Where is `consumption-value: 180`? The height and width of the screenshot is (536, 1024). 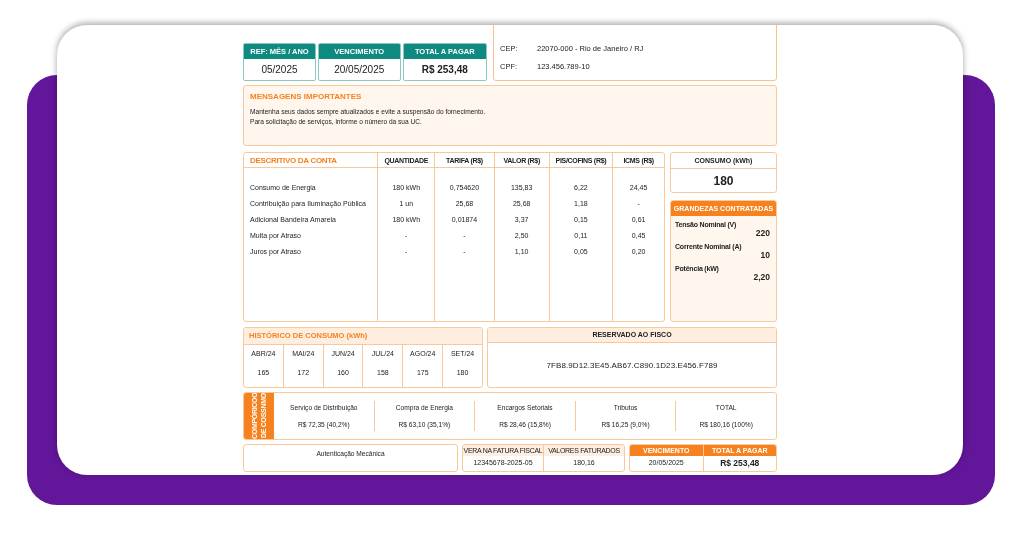
consumption-value: 180 is located at coordinates (723, 181).